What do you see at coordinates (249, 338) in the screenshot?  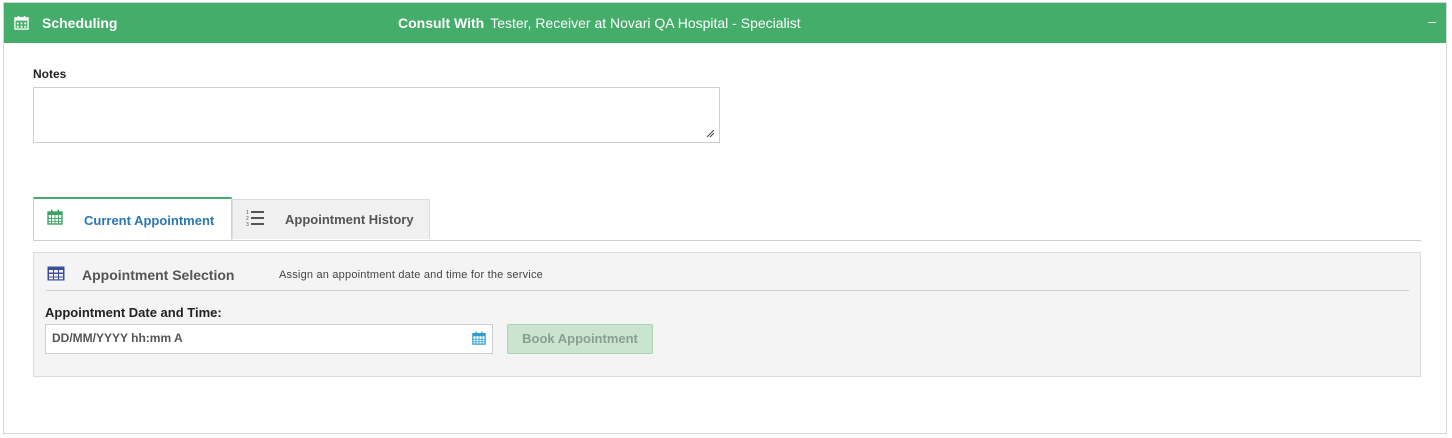 I see `appointment-datetime-input` at bounding box center [249, 338].